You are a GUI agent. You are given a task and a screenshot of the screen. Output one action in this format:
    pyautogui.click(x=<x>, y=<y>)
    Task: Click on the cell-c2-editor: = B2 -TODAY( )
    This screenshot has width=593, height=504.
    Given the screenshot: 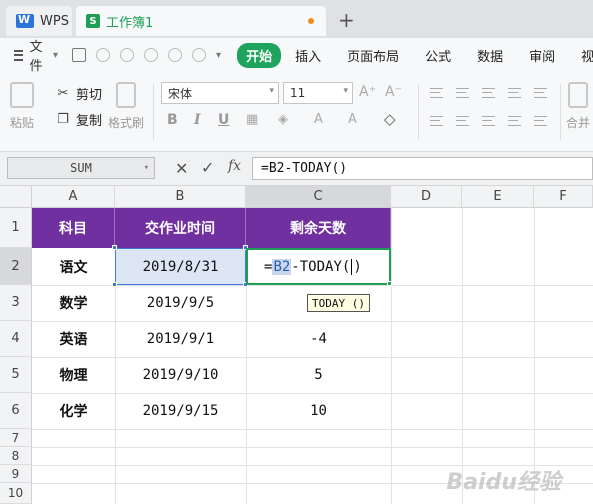 What is the action you would take?
    pyautogui.click(x=318, y=266)
    